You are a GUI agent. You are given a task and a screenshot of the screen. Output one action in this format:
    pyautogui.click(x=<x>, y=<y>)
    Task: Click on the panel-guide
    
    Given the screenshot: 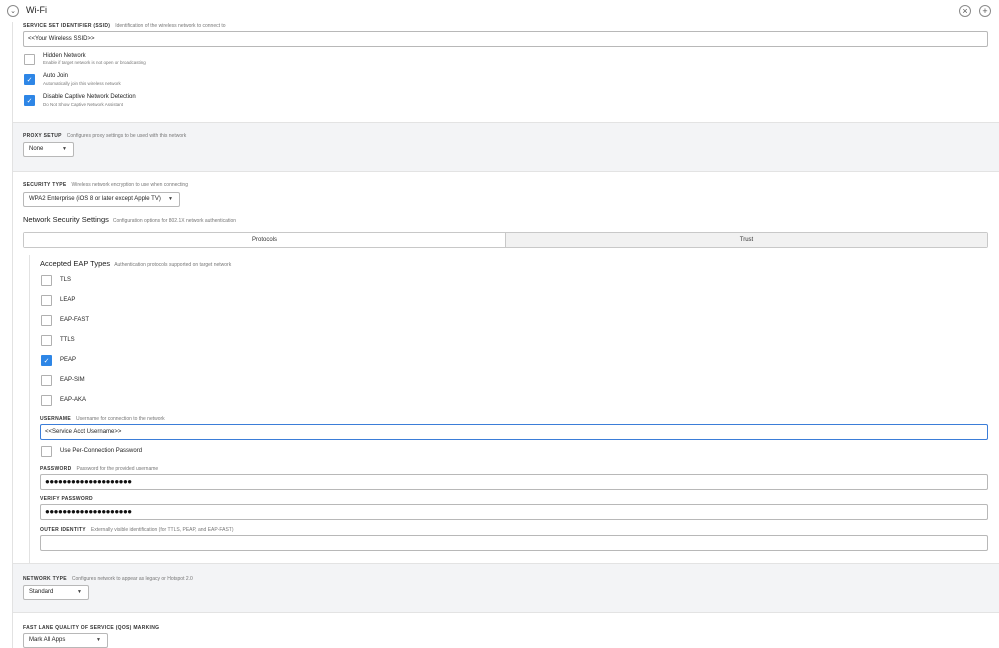 What is the action you would take?
    pyautogui.click(x=29, y=409)
    